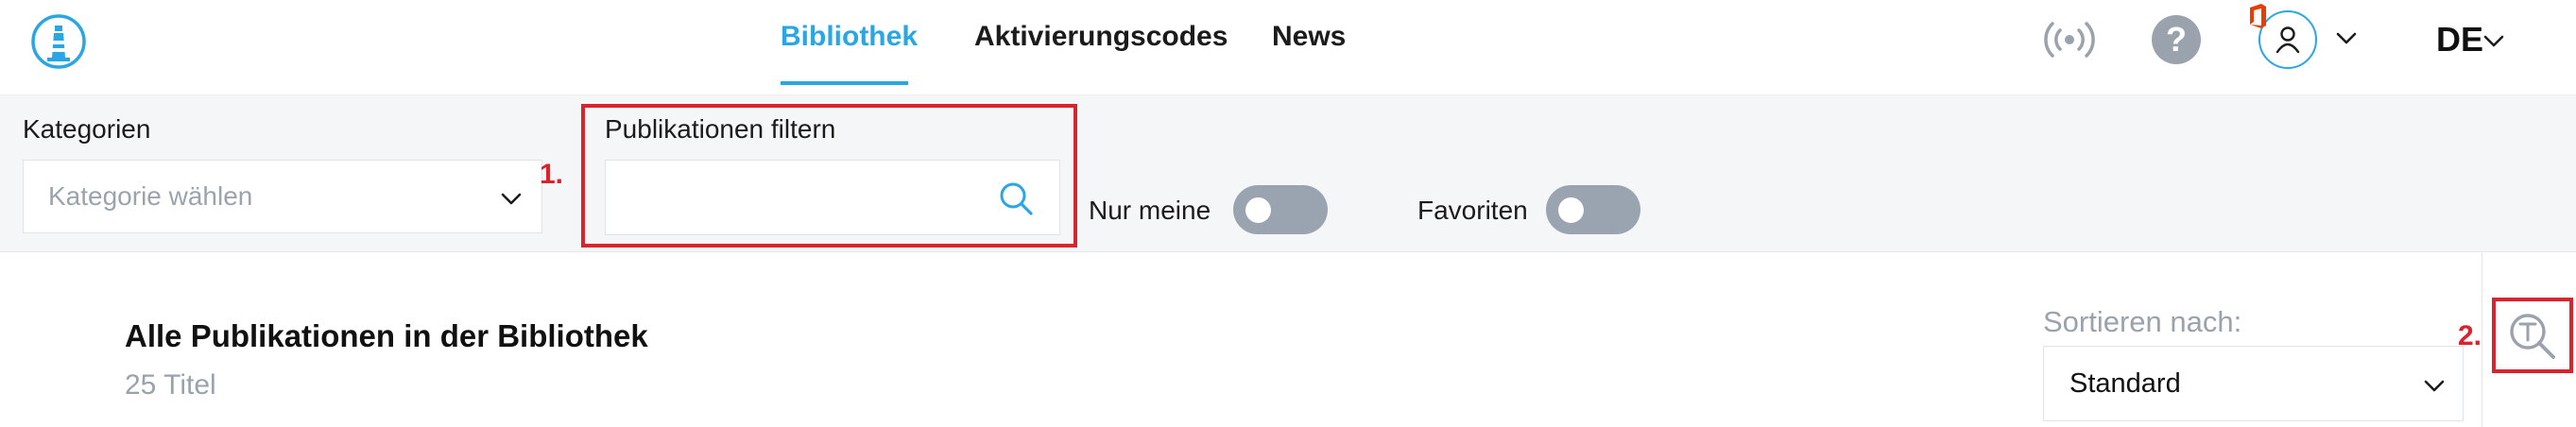 This screenshot has height=427, width=2576. What do you see at coordinates (386, 335) in the screenshot?
I see `page-title: Alle Publikationen in der Bibliothek` at bounding box center [386, 335].